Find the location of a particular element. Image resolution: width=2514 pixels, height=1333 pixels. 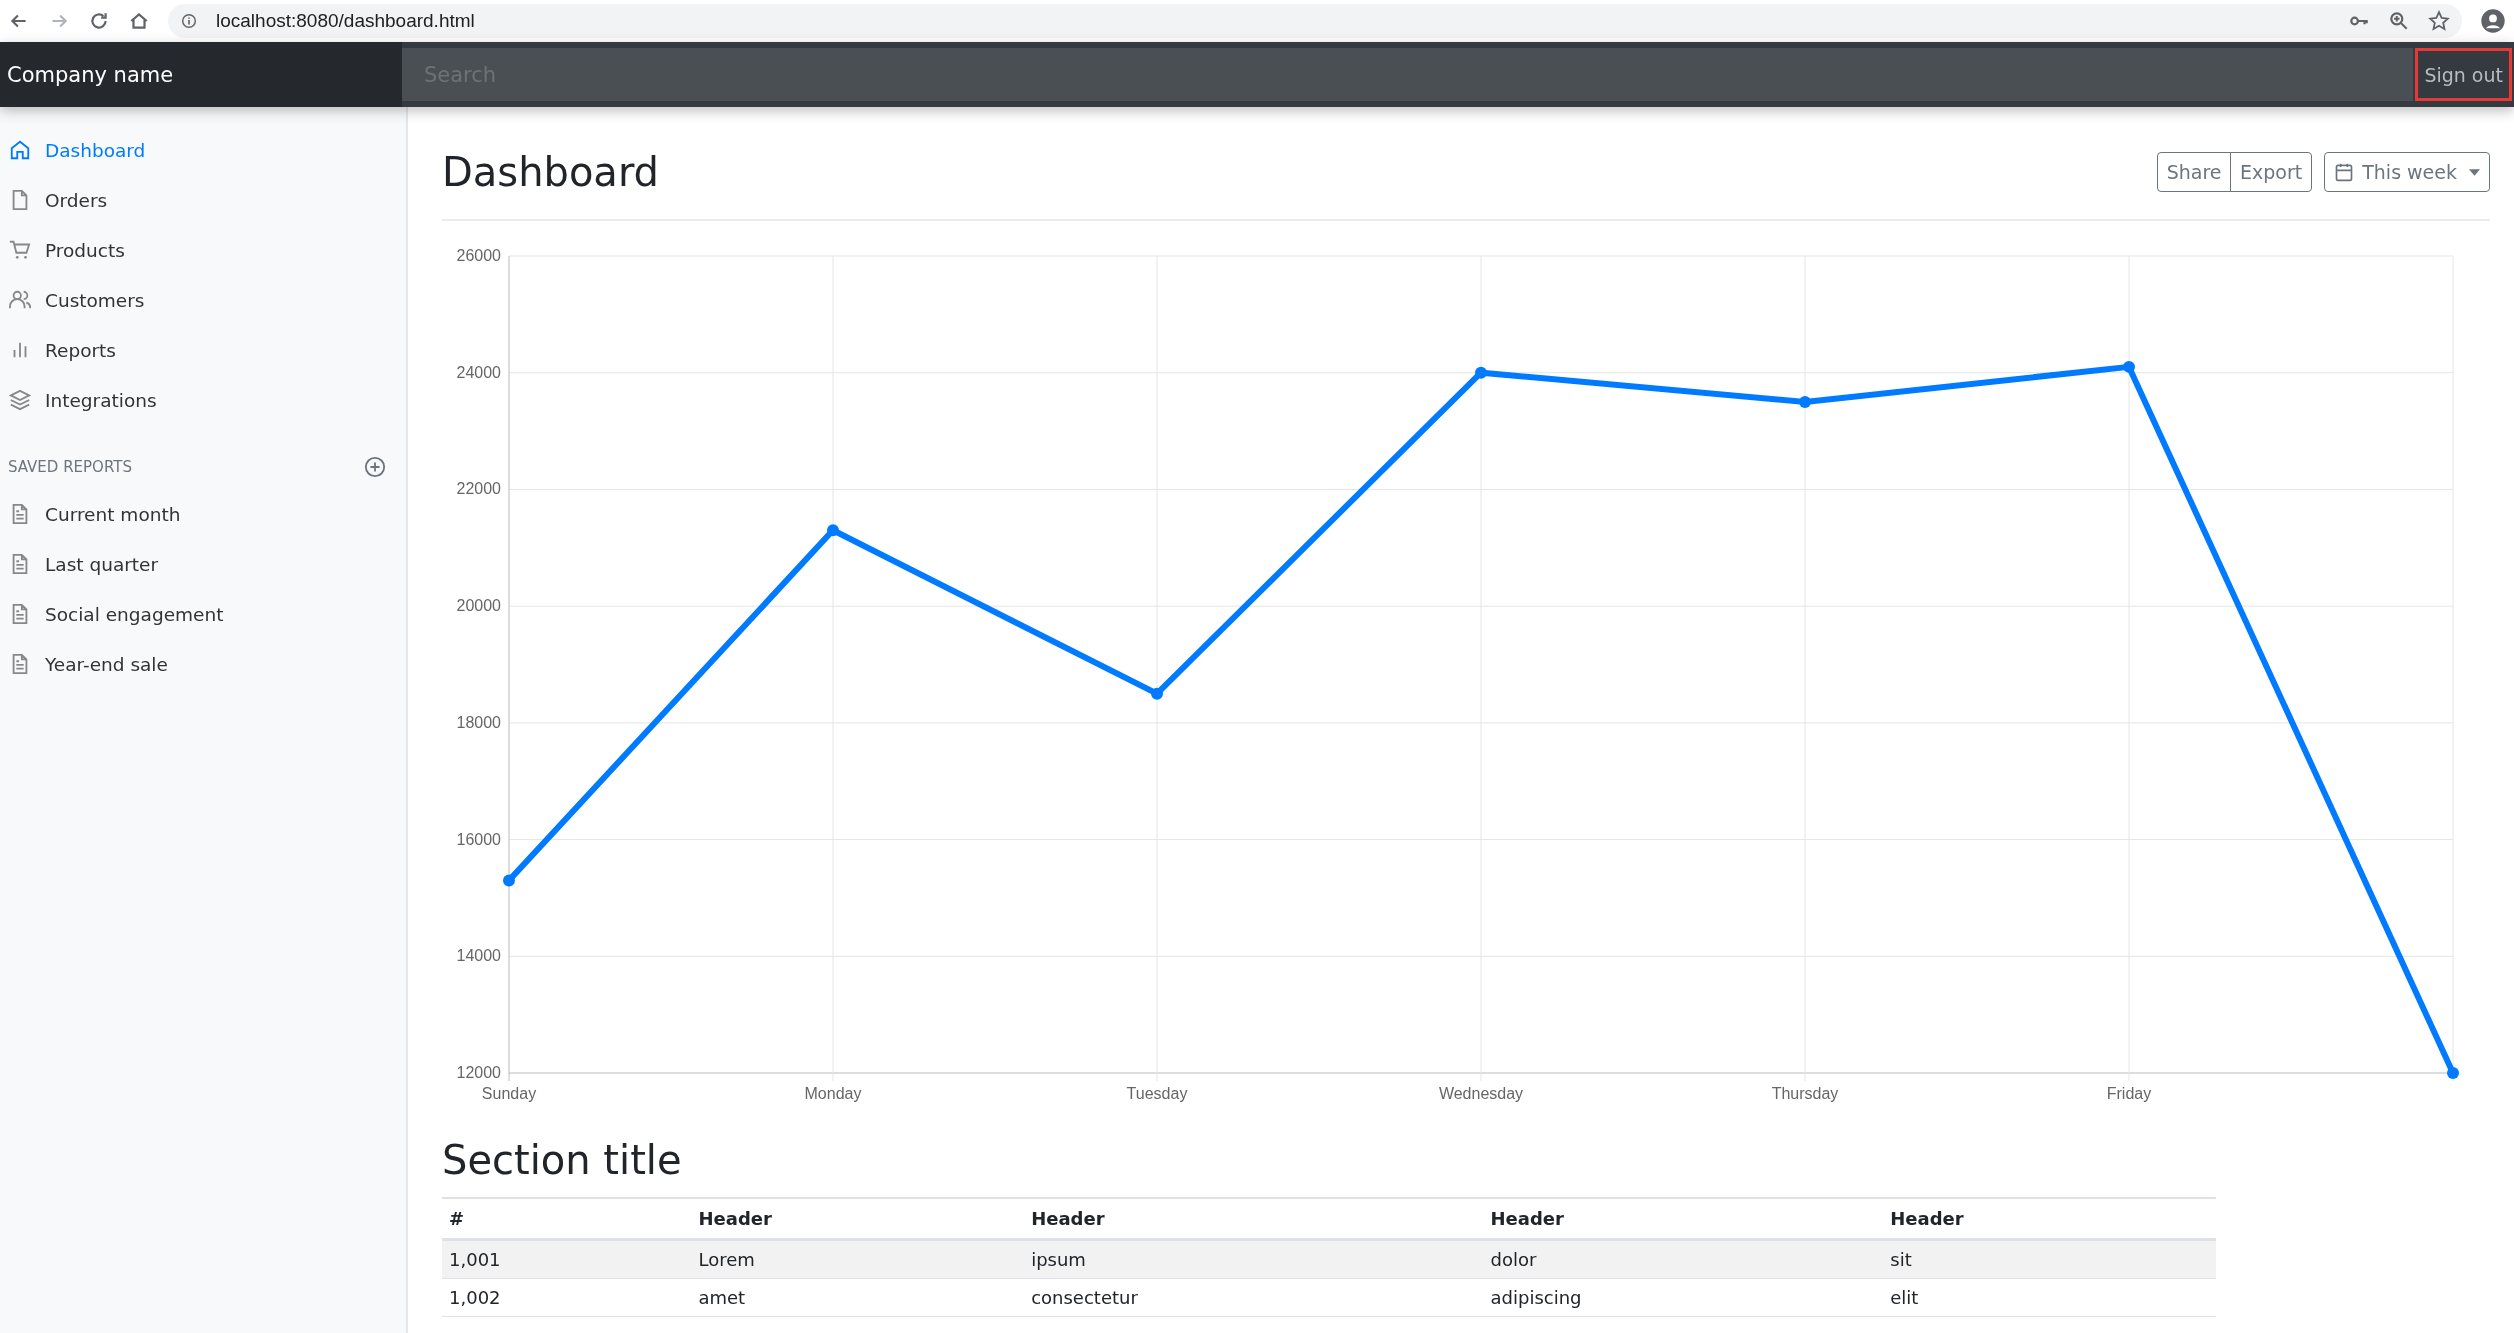

saved-report-item: Last quarter is located at coordinates (203, 564).